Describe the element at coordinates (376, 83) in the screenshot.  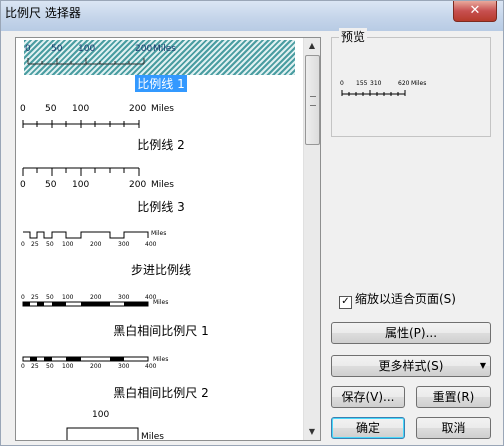
I see `tick-label: 310` at that location.